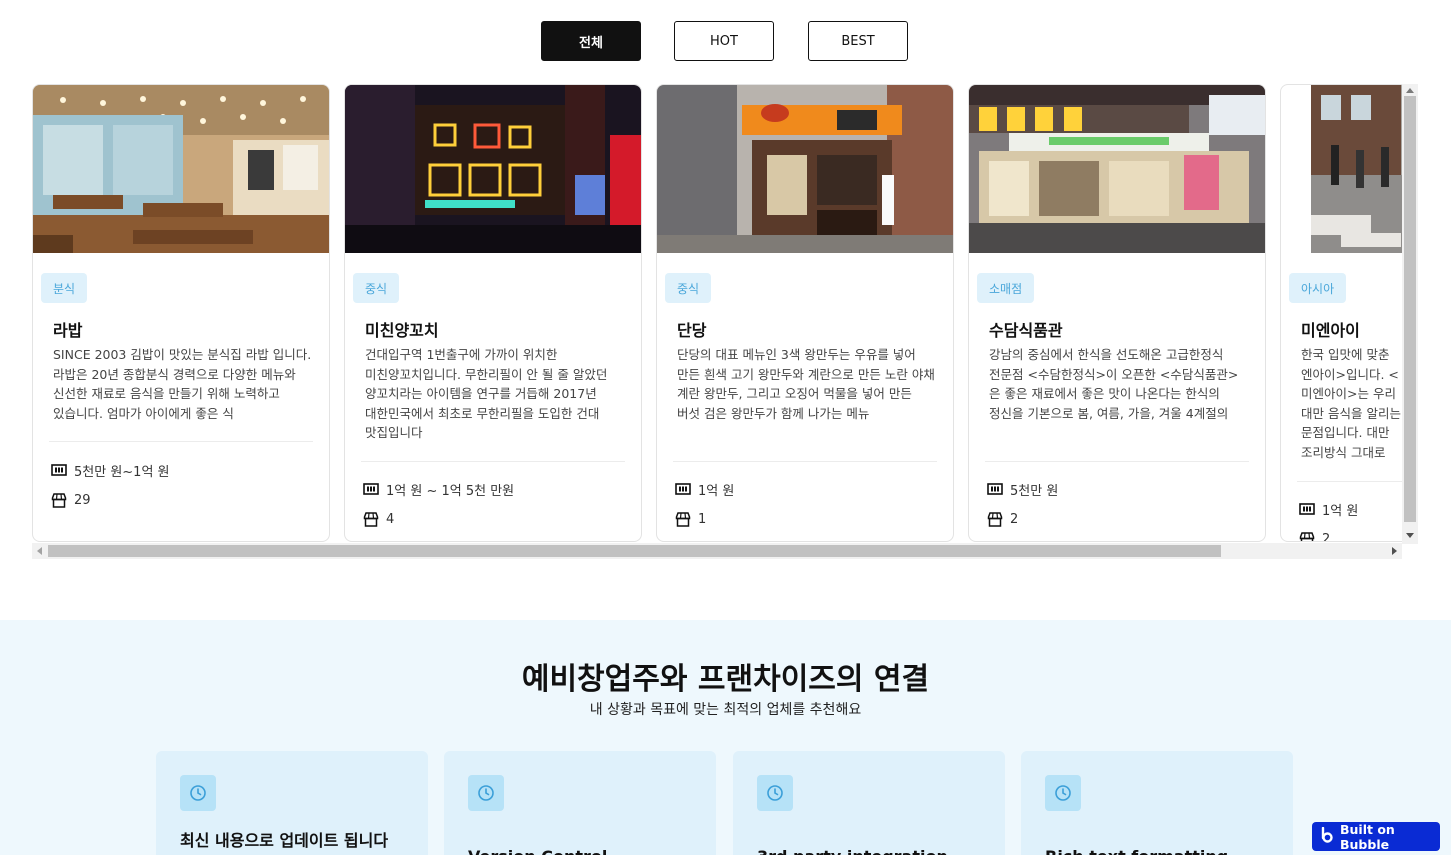  I want to click on stores-row: 1, so click(690, 519).